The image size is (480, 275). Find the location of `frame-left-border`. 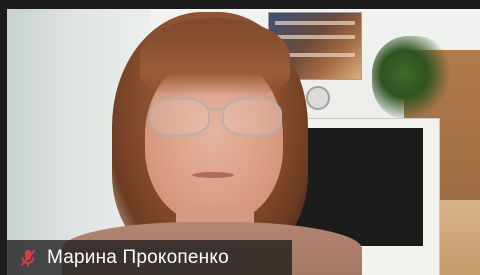

frame-left-border is located at coordinates (3, 137).